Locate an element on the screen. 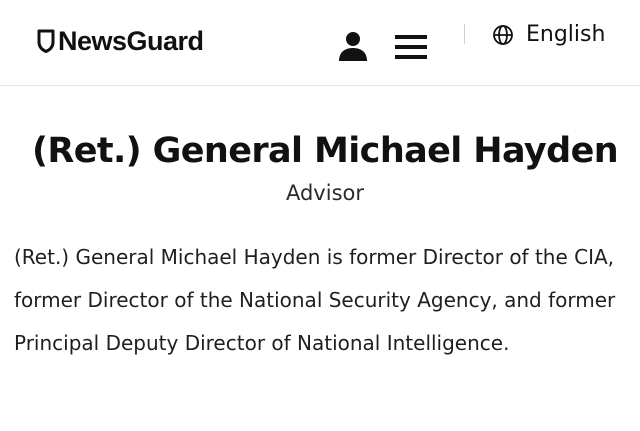 The height and width of the screenshot is (431, 640). header-divider is located at coordinates (464, 34).